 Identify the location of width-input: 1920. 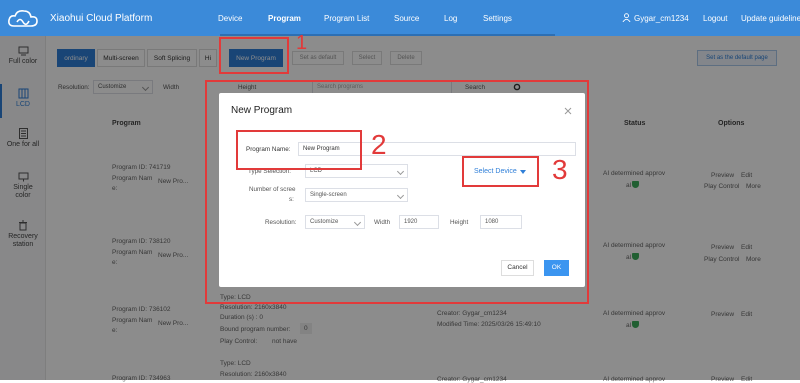
(419, 222).